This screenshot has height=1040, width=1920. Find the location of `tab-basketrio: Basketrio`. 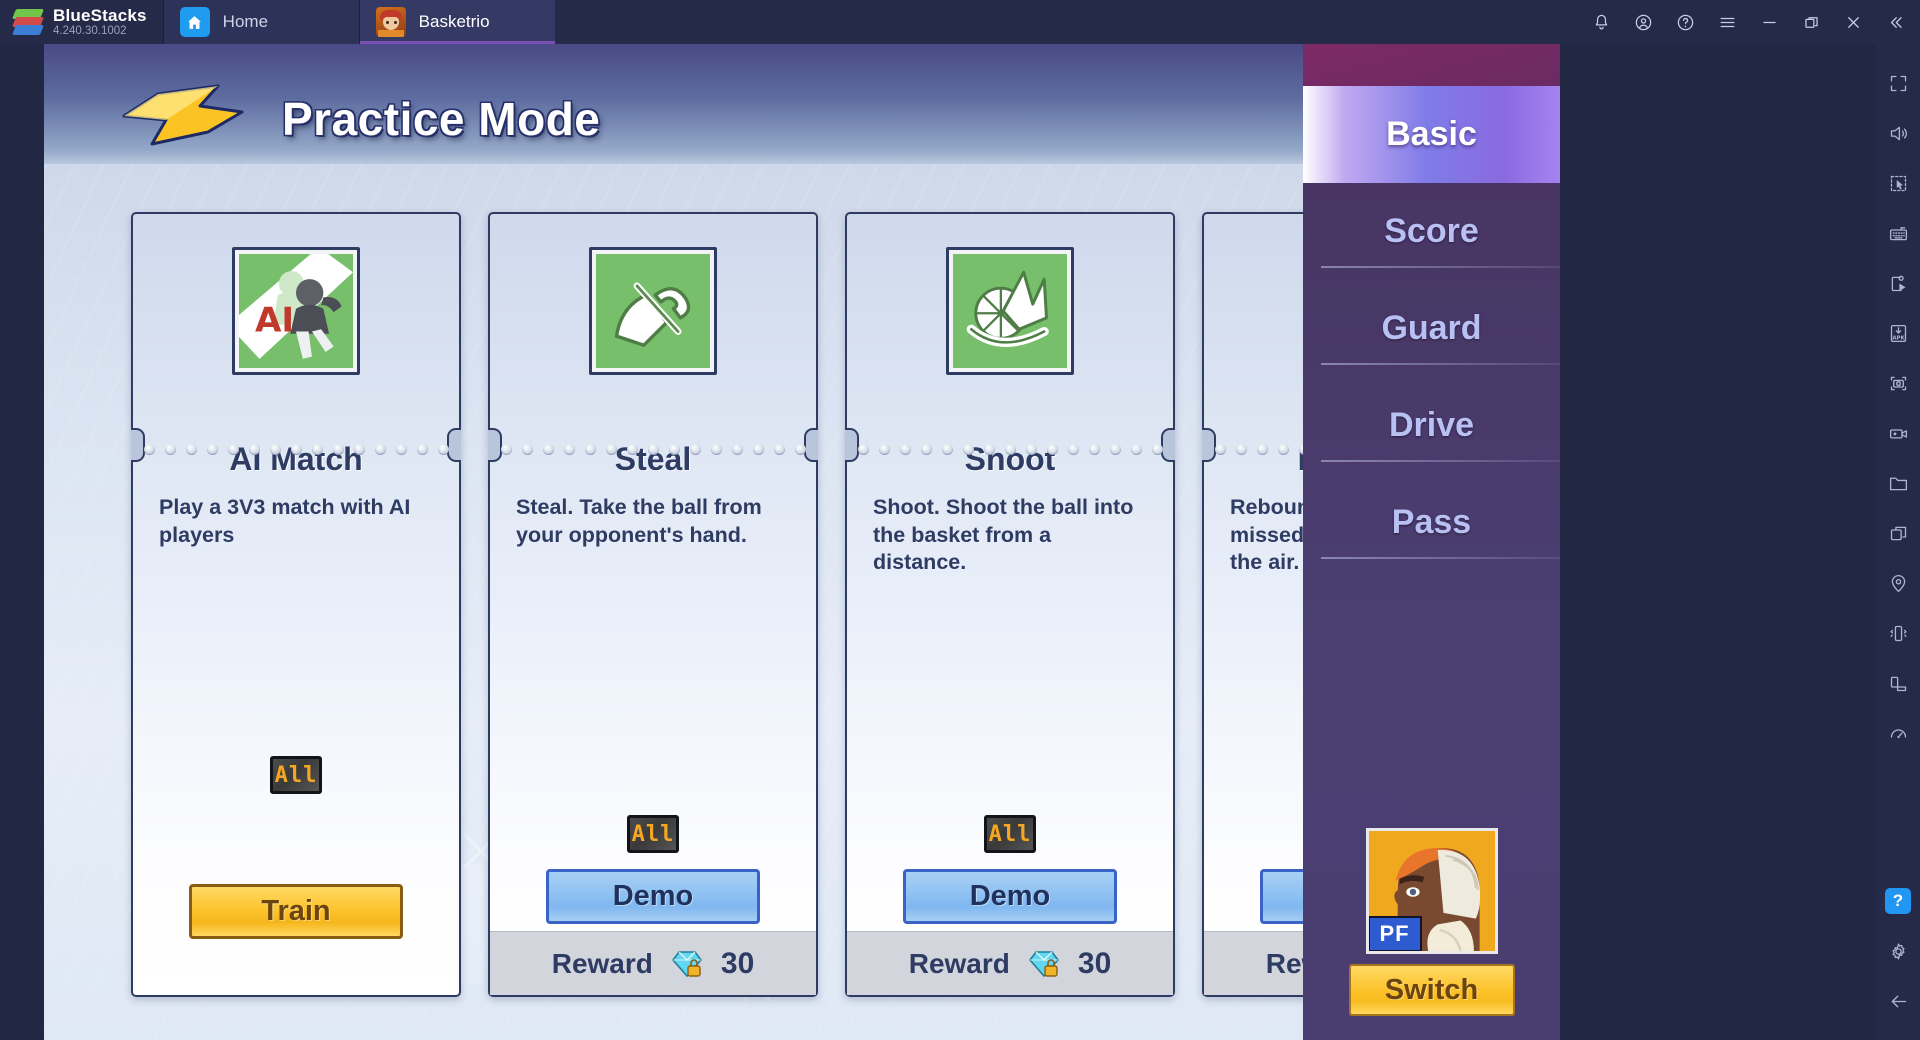

tab-basketrio: Basketrio is located at coordinates (456, 22).